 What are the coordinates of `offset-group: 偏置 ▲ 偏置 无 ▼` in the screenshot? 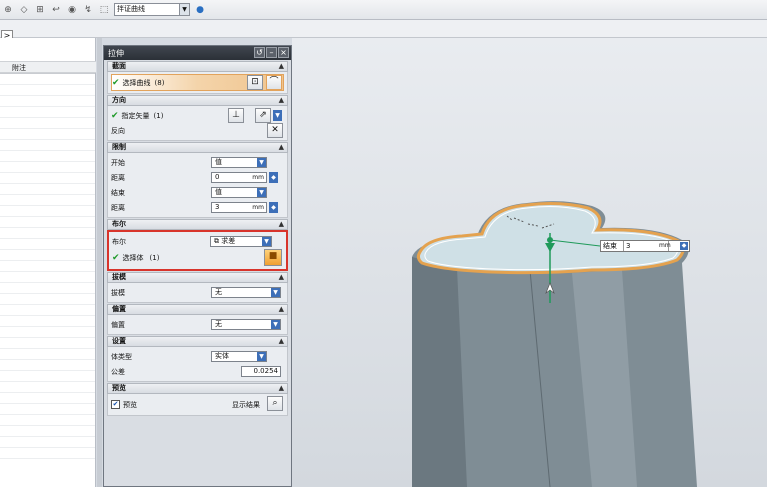 It's located at (197, 319).